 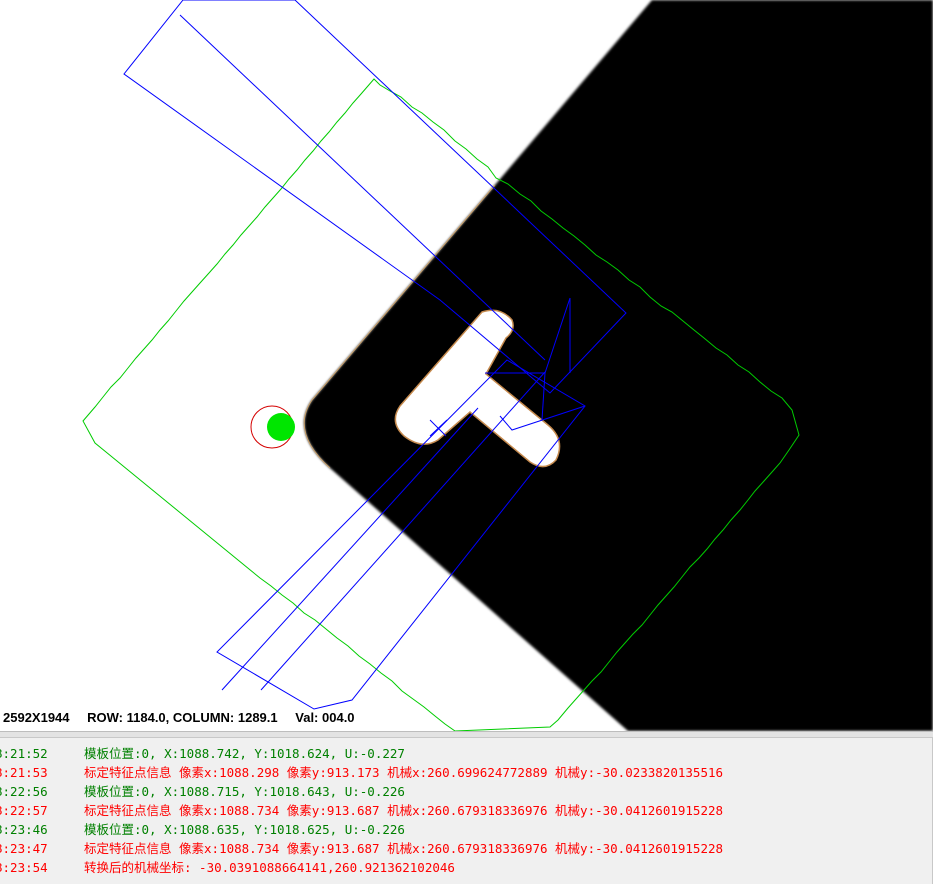 I want to click on log-message: 模板位置:0, X:1088.635, Y:1018.625, U:-0.226, so click(x=244, y=829).